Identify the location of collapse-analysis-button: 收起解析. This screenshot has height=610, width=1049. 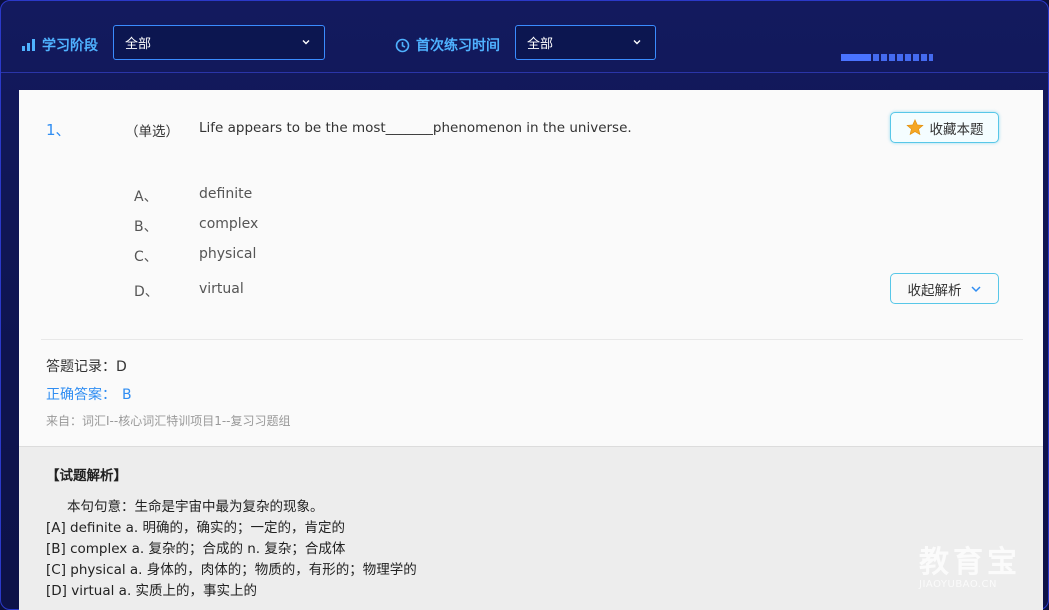
(944, 288).